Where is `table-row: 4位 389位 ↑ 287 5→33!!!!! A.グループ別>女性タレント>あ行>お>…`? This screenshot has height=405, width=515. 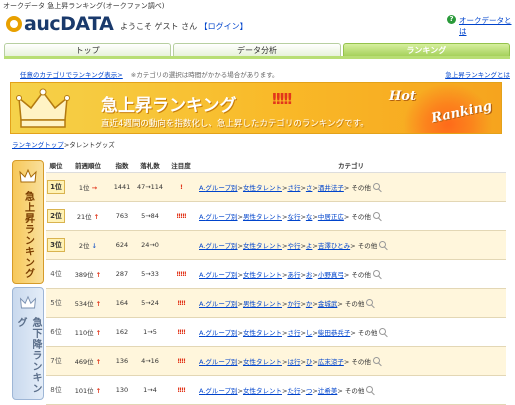
table-row: 4位 389位 ↑ 287 5→33!!!!! A.グループ別>女性タレント>あ行>お>… is located at coordinates (276, 274).